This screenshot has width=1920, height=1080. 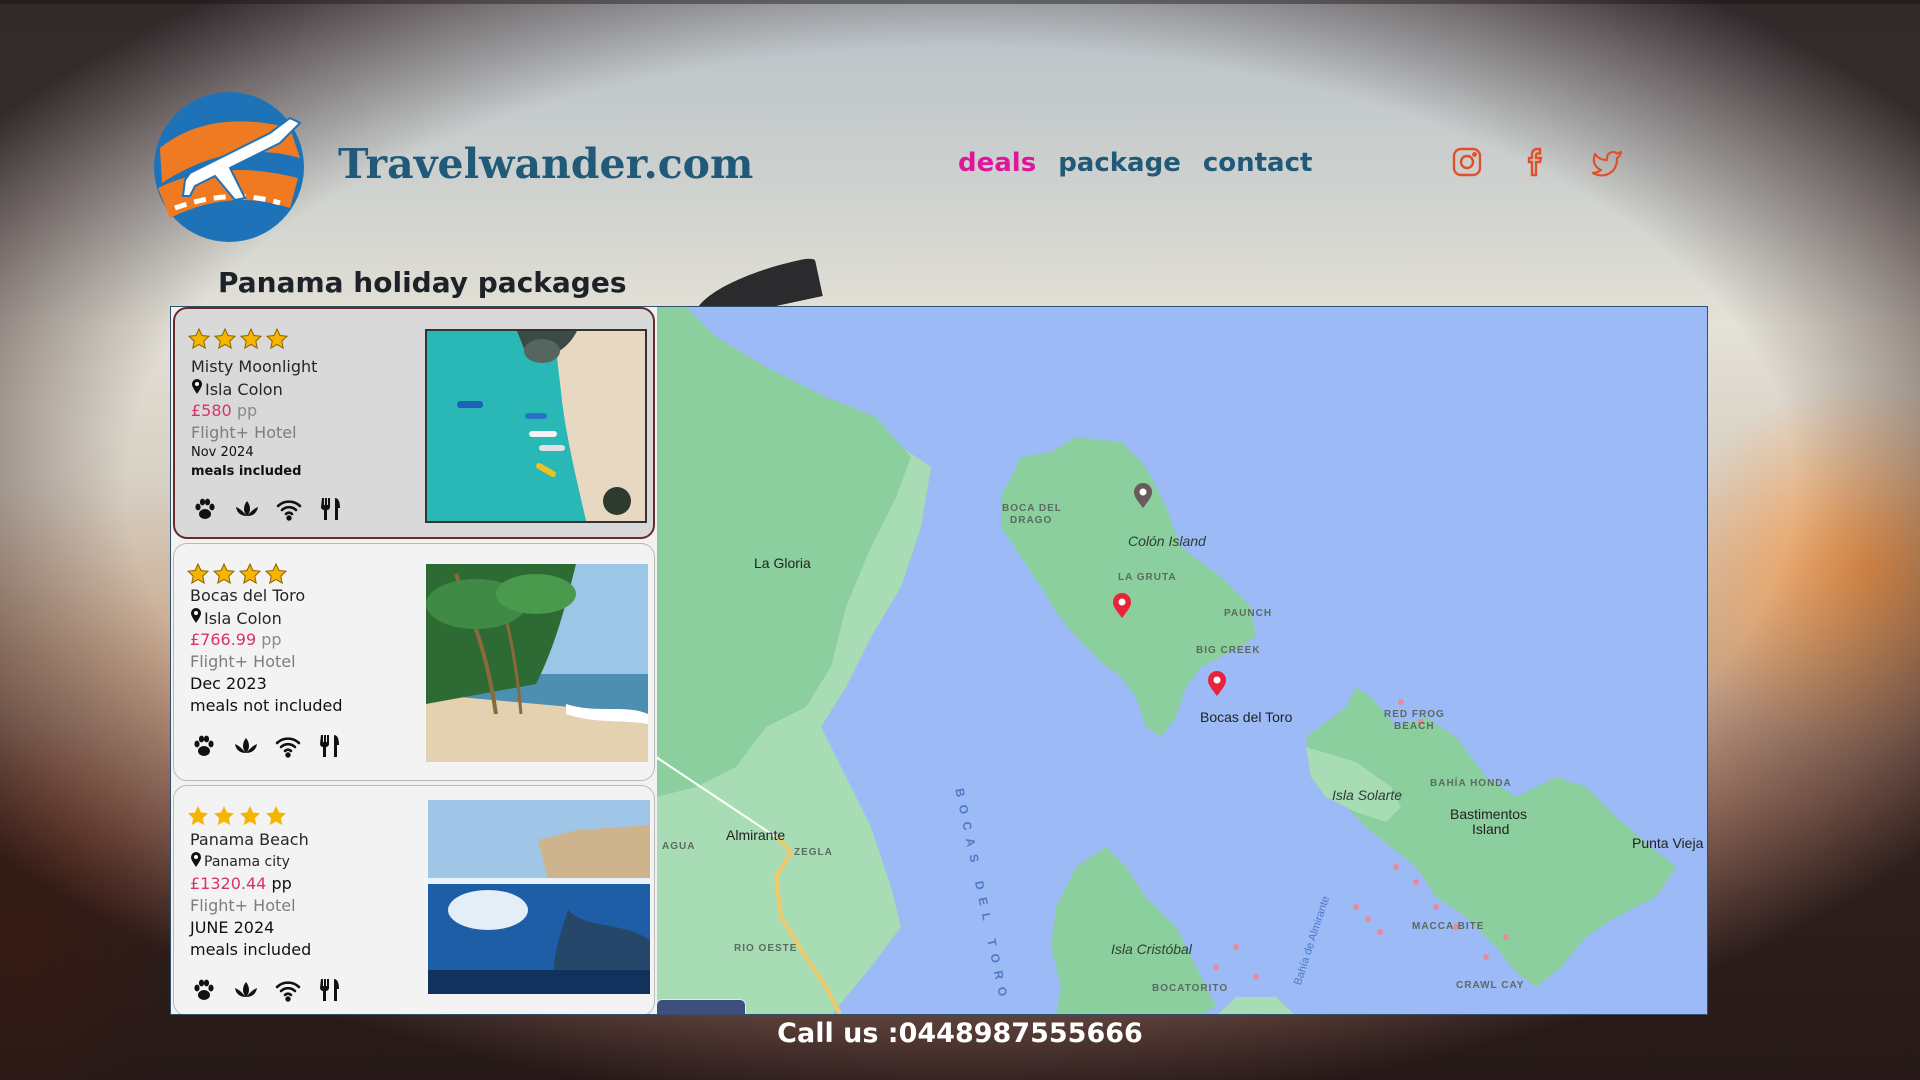 What do you see at coordinates (1490, 985) in the screenshot?
I see `map-label-crawl-cay: CRAWL CAY` at bounding box center [1490, 985].